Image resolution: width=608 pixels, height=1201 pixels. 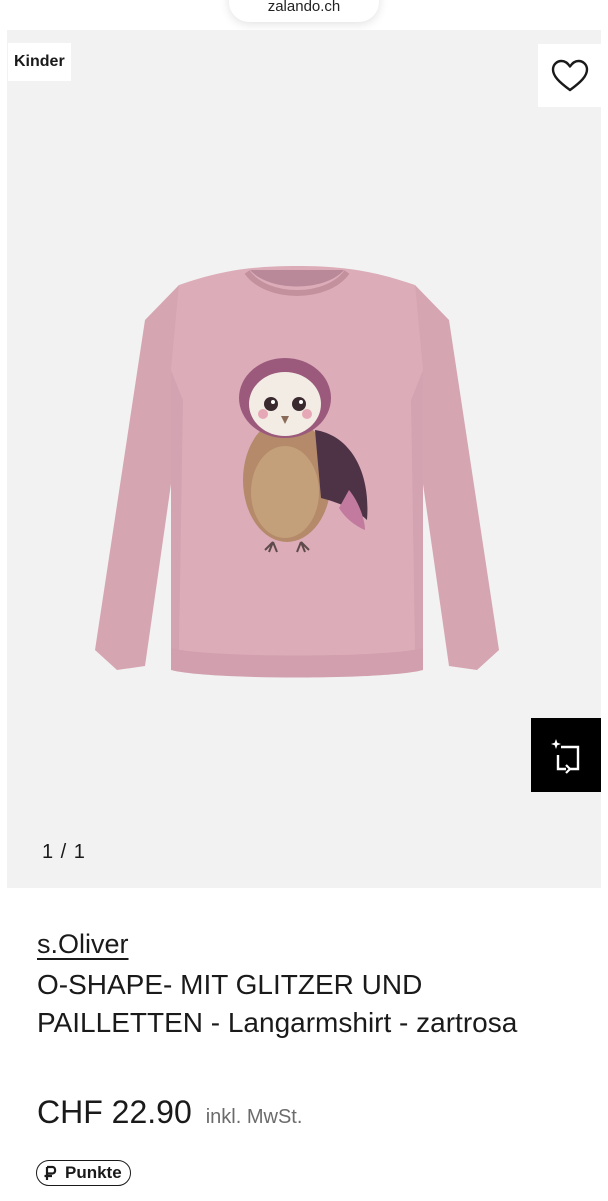 What do you see at coordinates (93, 1172) in the screenshot?
I see `points-label: Punkte` at bounding box center [93, 1172].